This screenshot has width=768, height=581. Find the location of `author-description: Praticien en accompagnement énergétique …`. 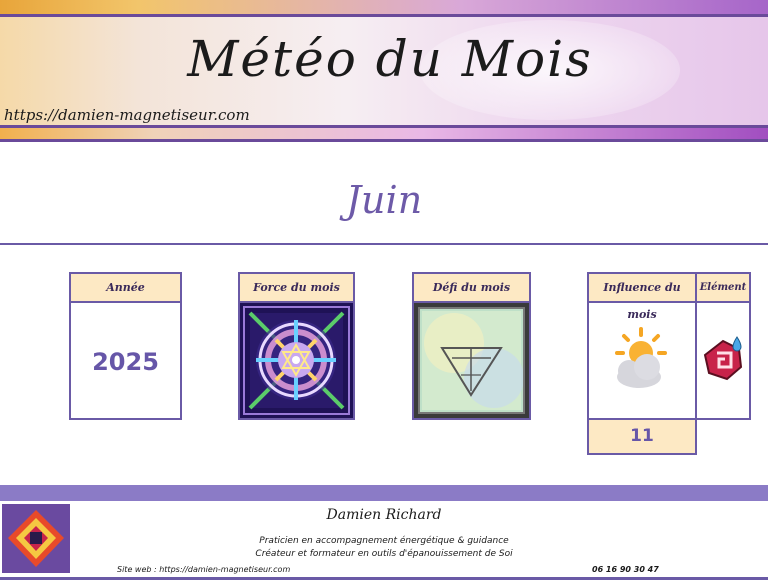

author-description: Praticien en accompagnement énergétique … is located at coordinates (384, 541).